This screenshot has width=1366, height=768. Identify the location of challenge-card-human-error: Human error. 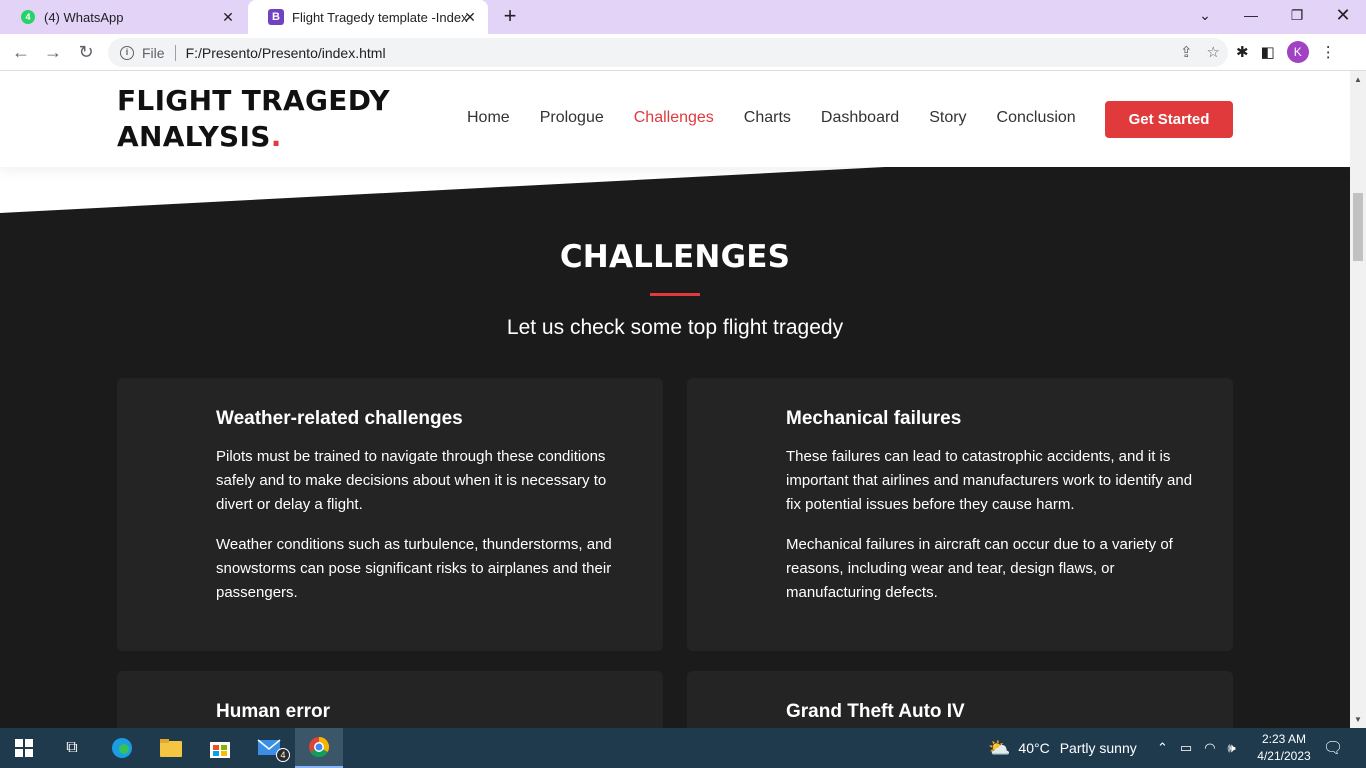
(390, 699).